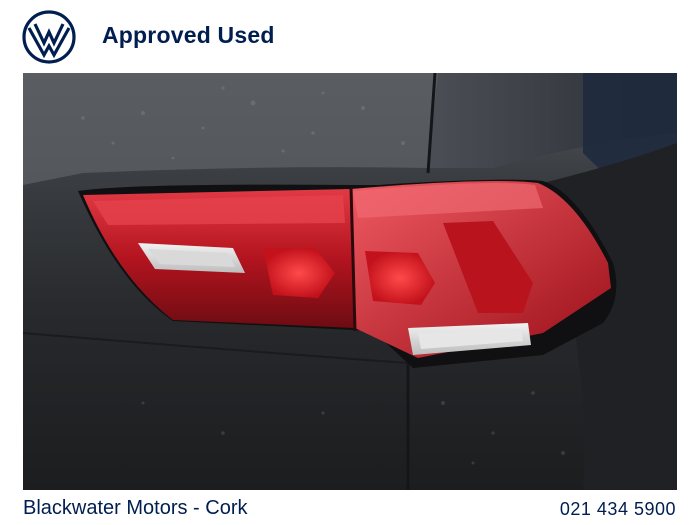 This screenshot has height=525, width=700. I want to click on page-title: Approved Used, so click(188, 35).